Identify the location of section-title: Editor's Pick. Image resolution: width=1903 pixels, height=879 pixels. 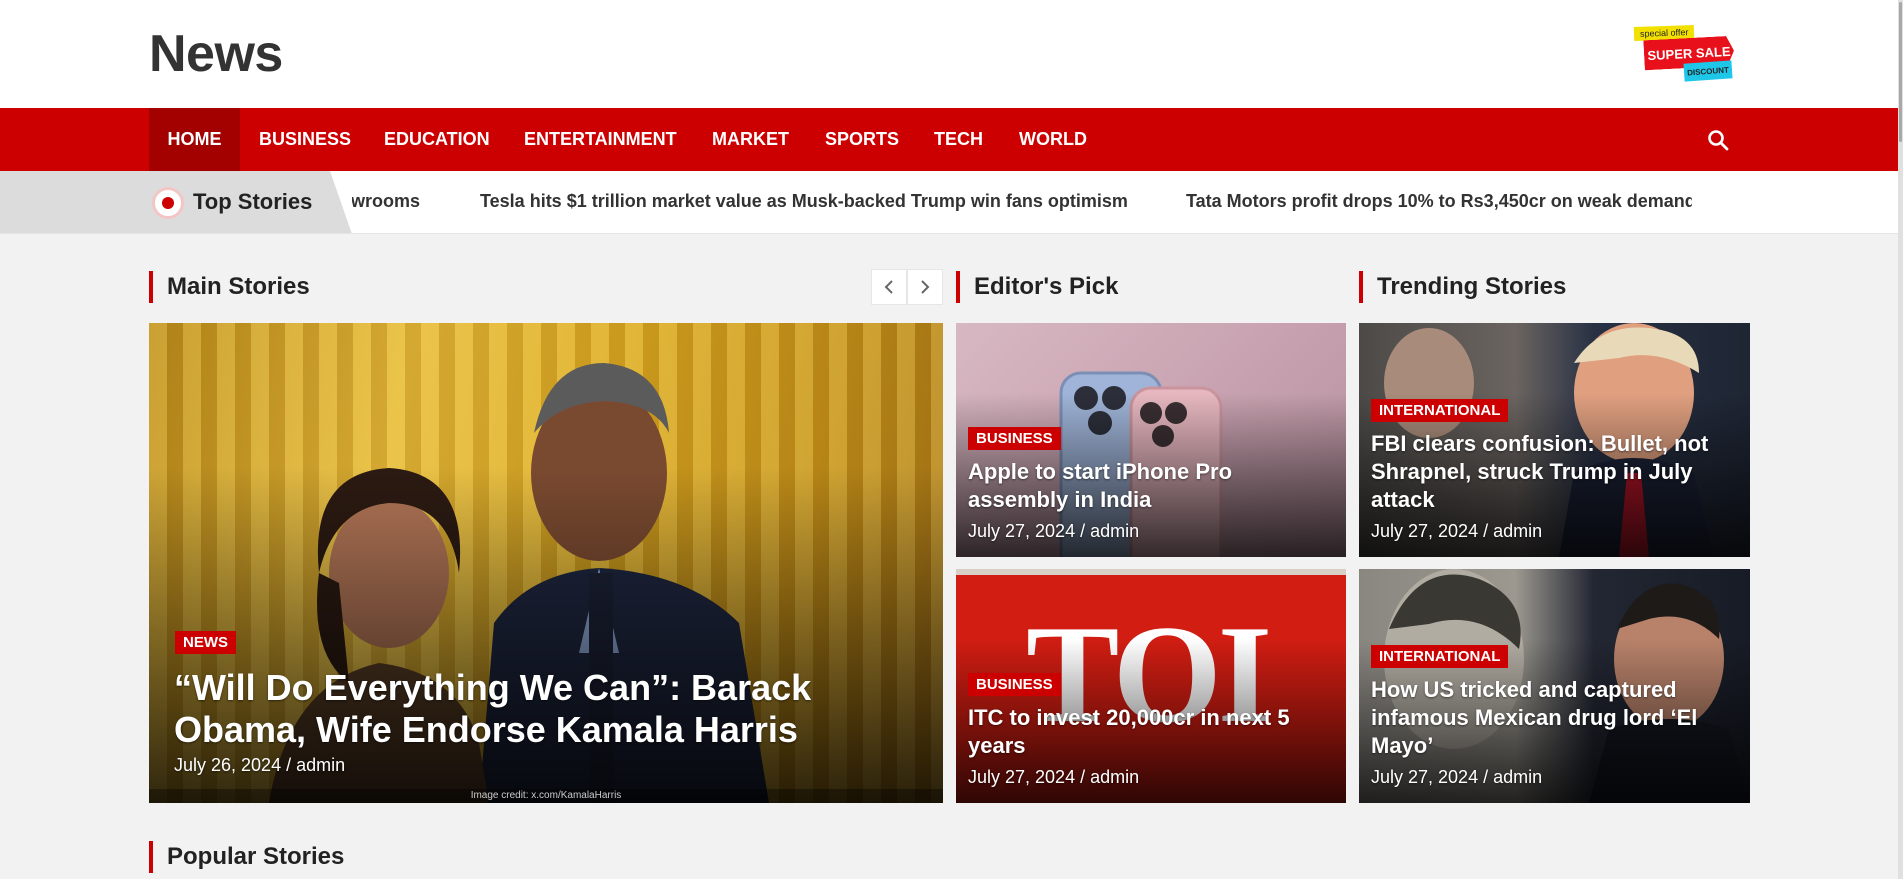
(1046, 286).